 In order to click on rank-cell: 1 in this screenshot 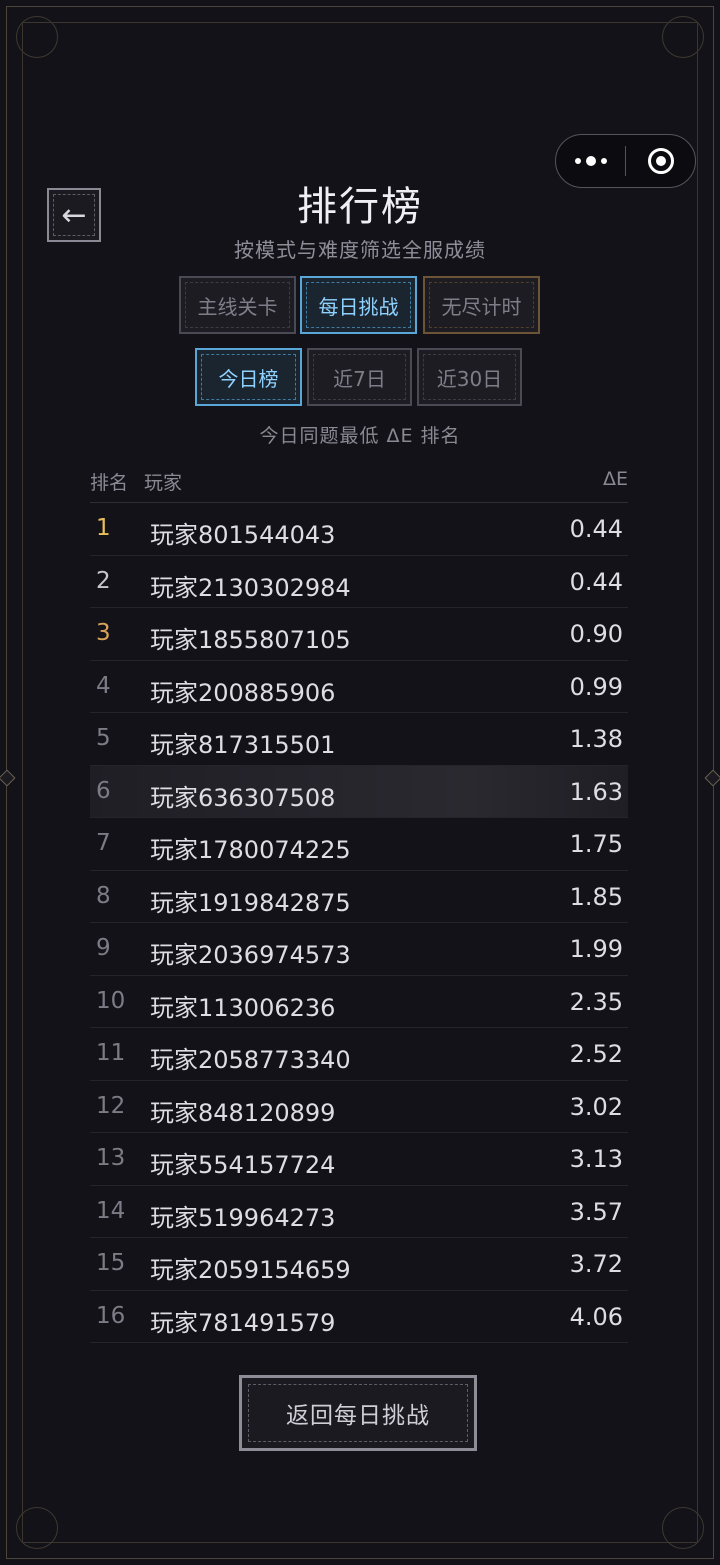, I will do `click(103, 528)`.